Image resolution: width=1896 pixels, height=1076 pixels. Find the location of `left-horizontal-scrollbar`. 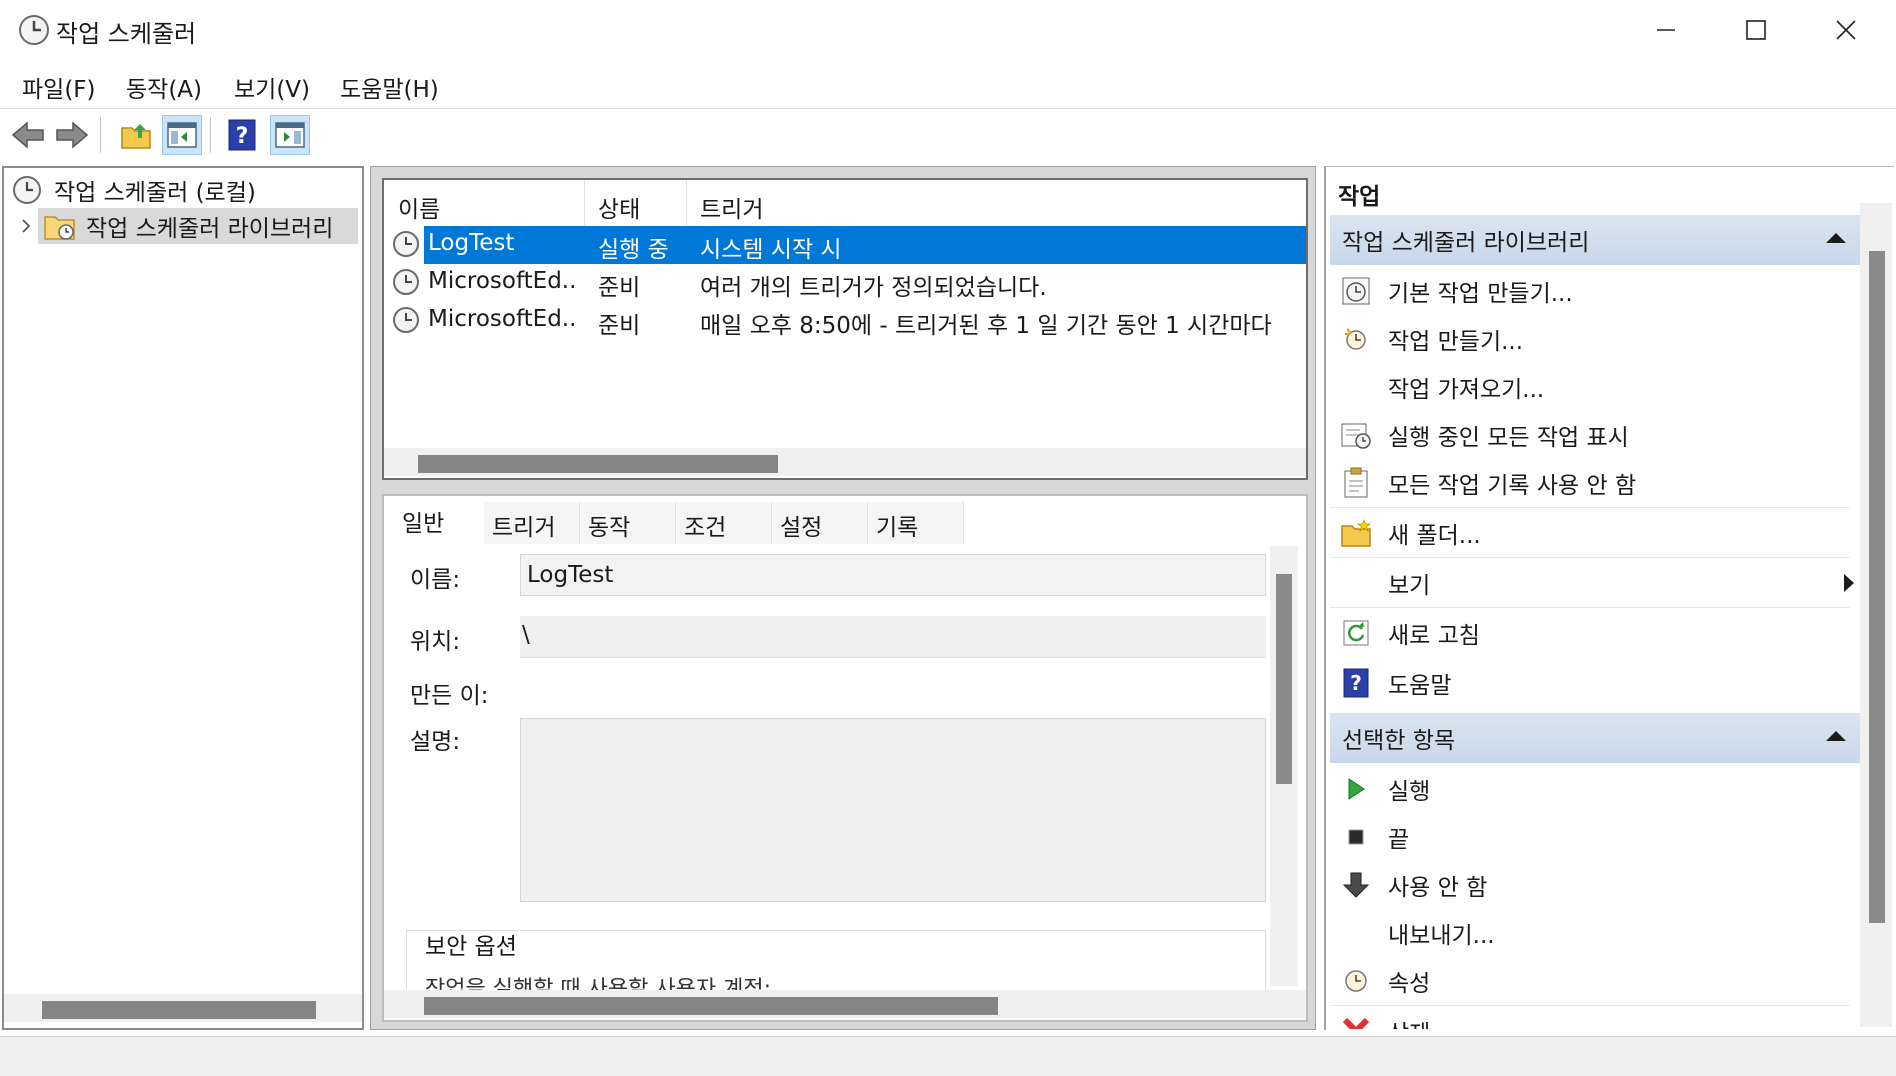

left-horizontal-scrollbar is located at coordinates (183, 1008).